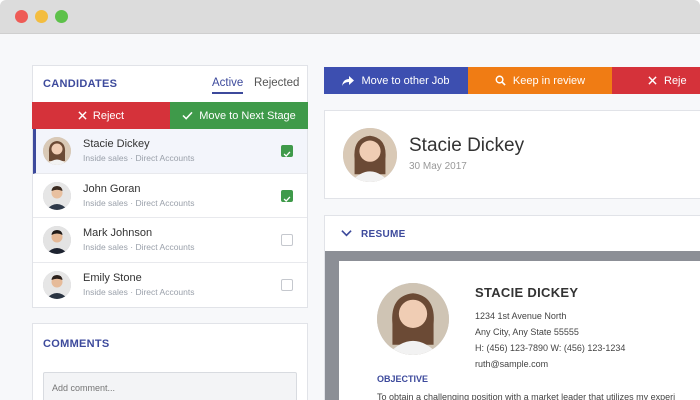 The image size is (700, 400). What do you see at coordinates (467, 145) in the screenshot?
I see `profile-name: Stacie Dickey` at bounding box center [467, 145].